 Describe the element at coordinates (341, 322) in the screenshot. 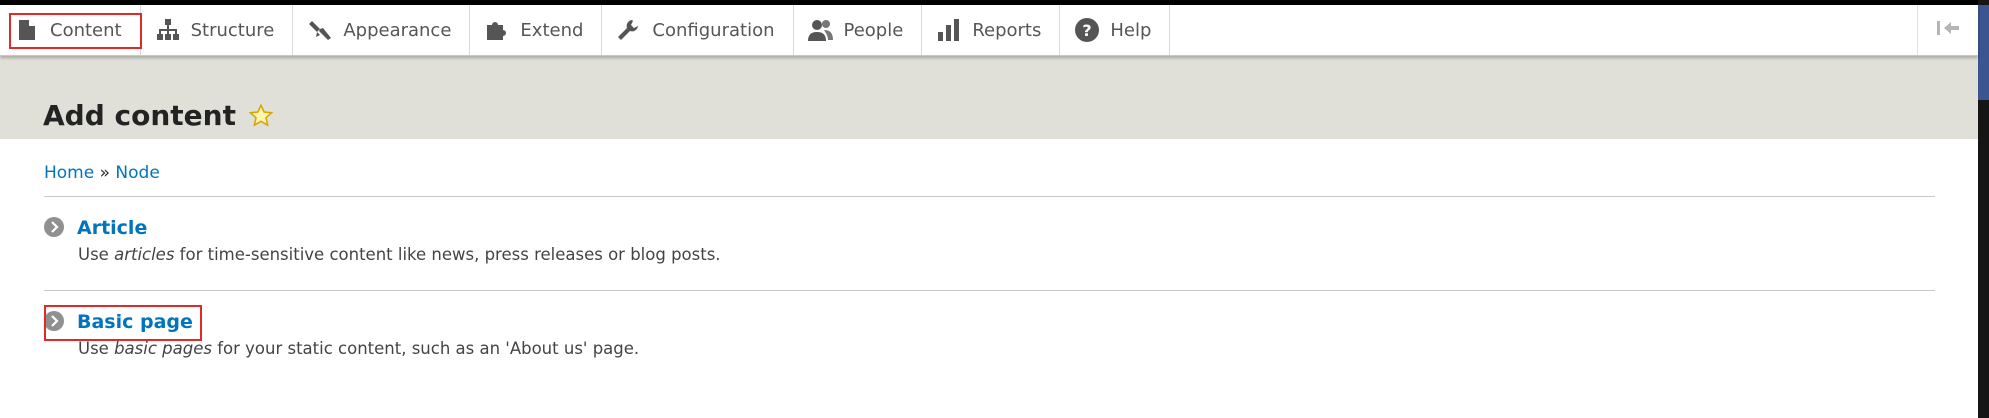

I see `basic-page-link: Basic page` at that location.